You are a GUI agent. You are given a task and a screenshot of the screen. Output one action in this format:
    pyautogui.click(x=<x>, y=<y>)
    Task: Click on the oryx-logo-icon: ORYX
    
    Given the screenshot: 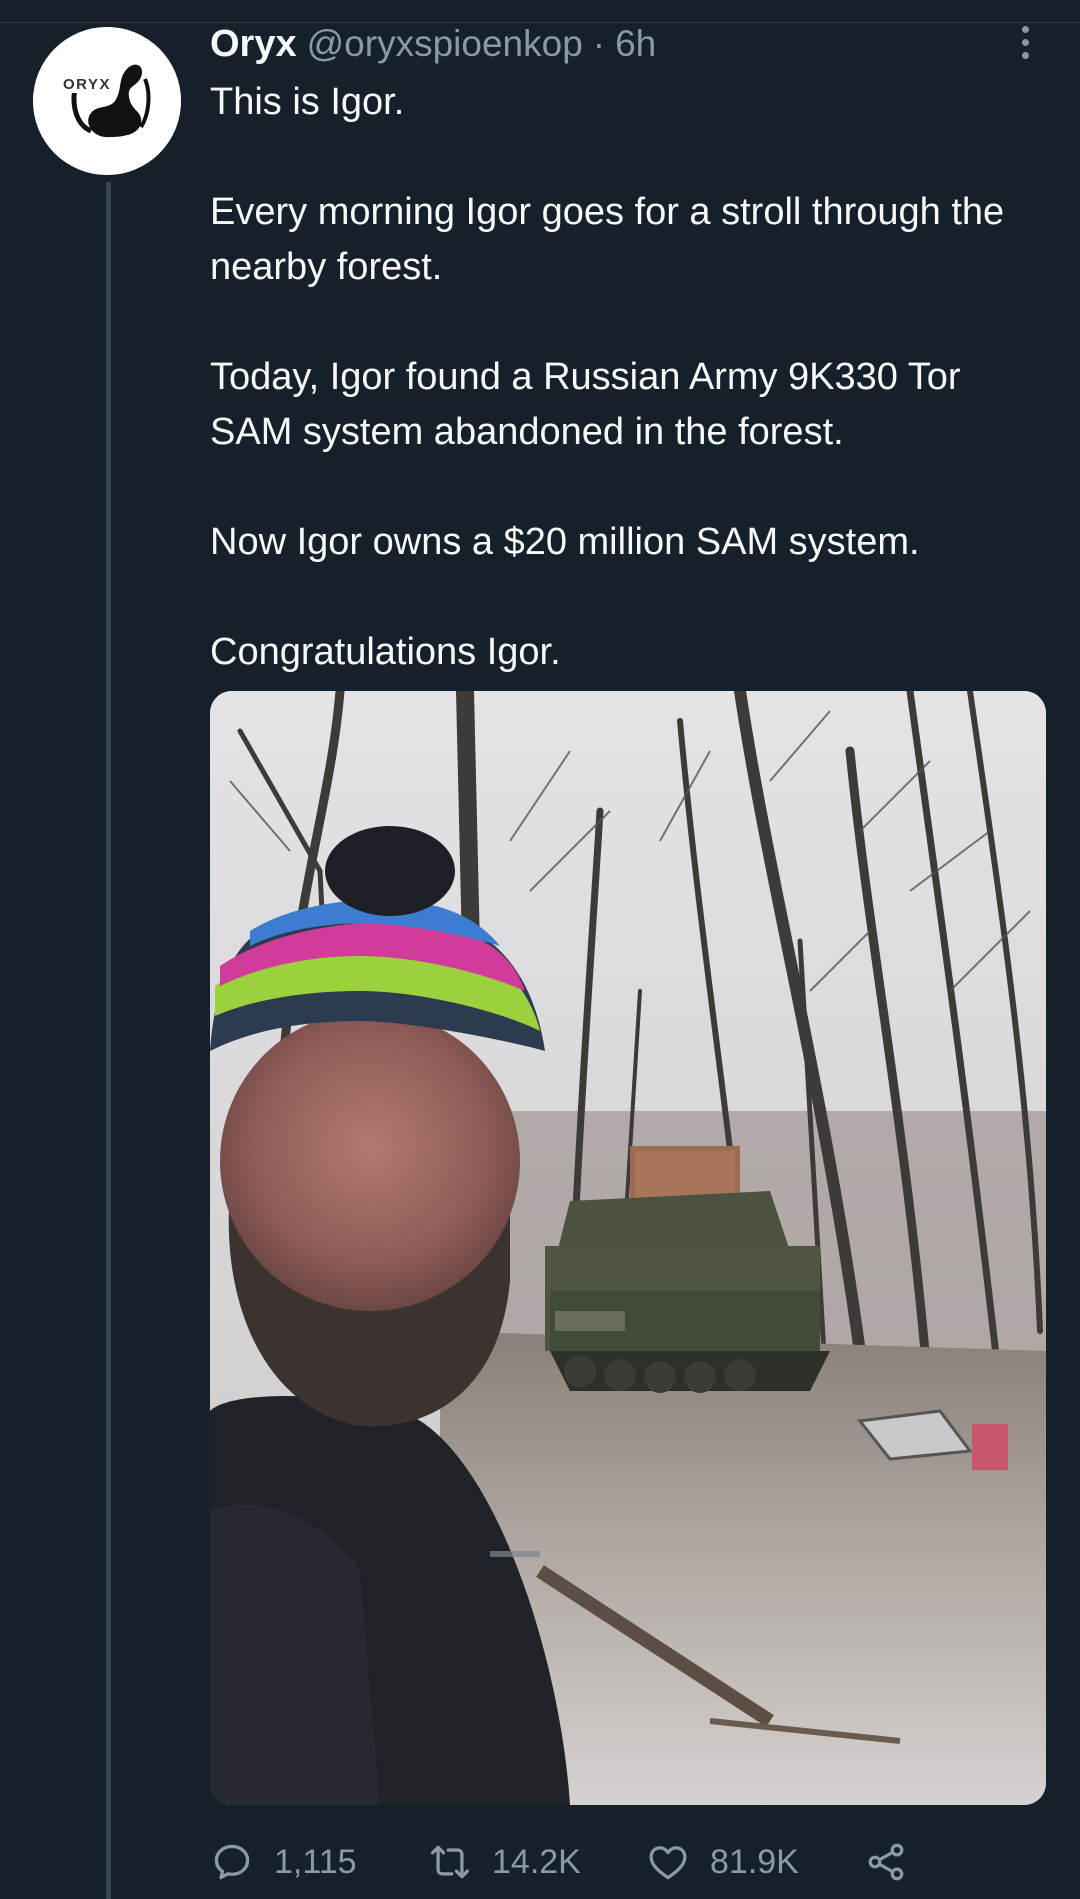 What is the action you would take?
    pyautogui.click(x=107, y=101)
    